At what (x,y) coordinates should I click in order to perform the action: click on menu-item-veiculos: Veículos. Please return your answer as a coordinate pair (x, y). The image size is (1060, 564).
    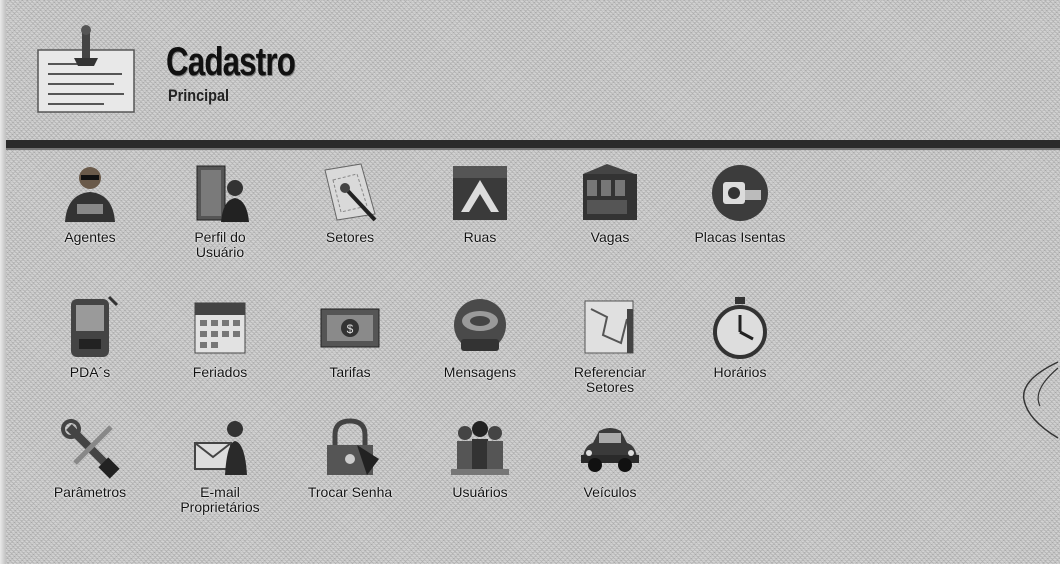
    Looking at the image, I should click on (610, 472).